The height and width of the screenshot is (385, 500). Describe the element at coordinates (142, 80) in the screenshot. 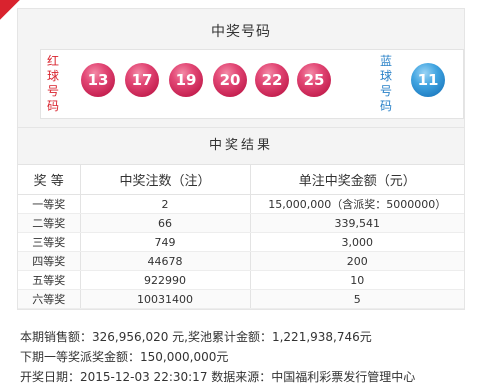

I see `red-ball: 17` at that location.